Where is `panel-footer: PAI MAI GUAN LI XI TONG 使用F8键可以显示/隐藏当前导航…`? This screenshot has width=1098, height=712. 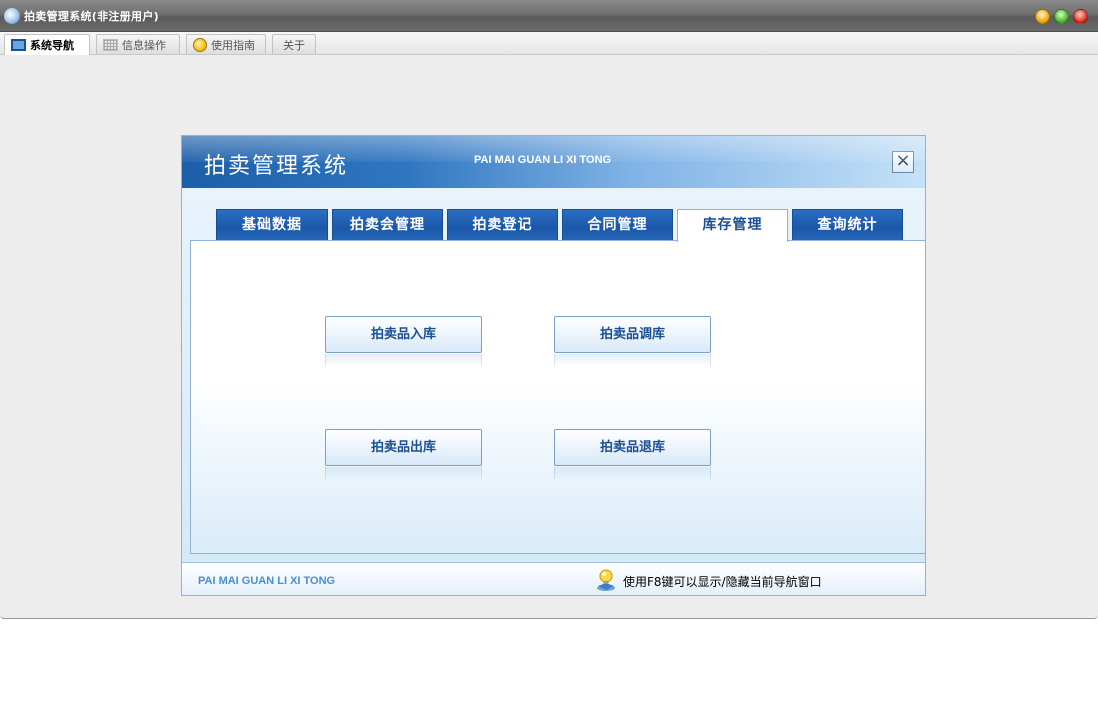 panel-footer: PAI MAI GUAN LI XI TONG 使用F8键可以显示/隐藏当前导航… is located at coordinates (553, 578).